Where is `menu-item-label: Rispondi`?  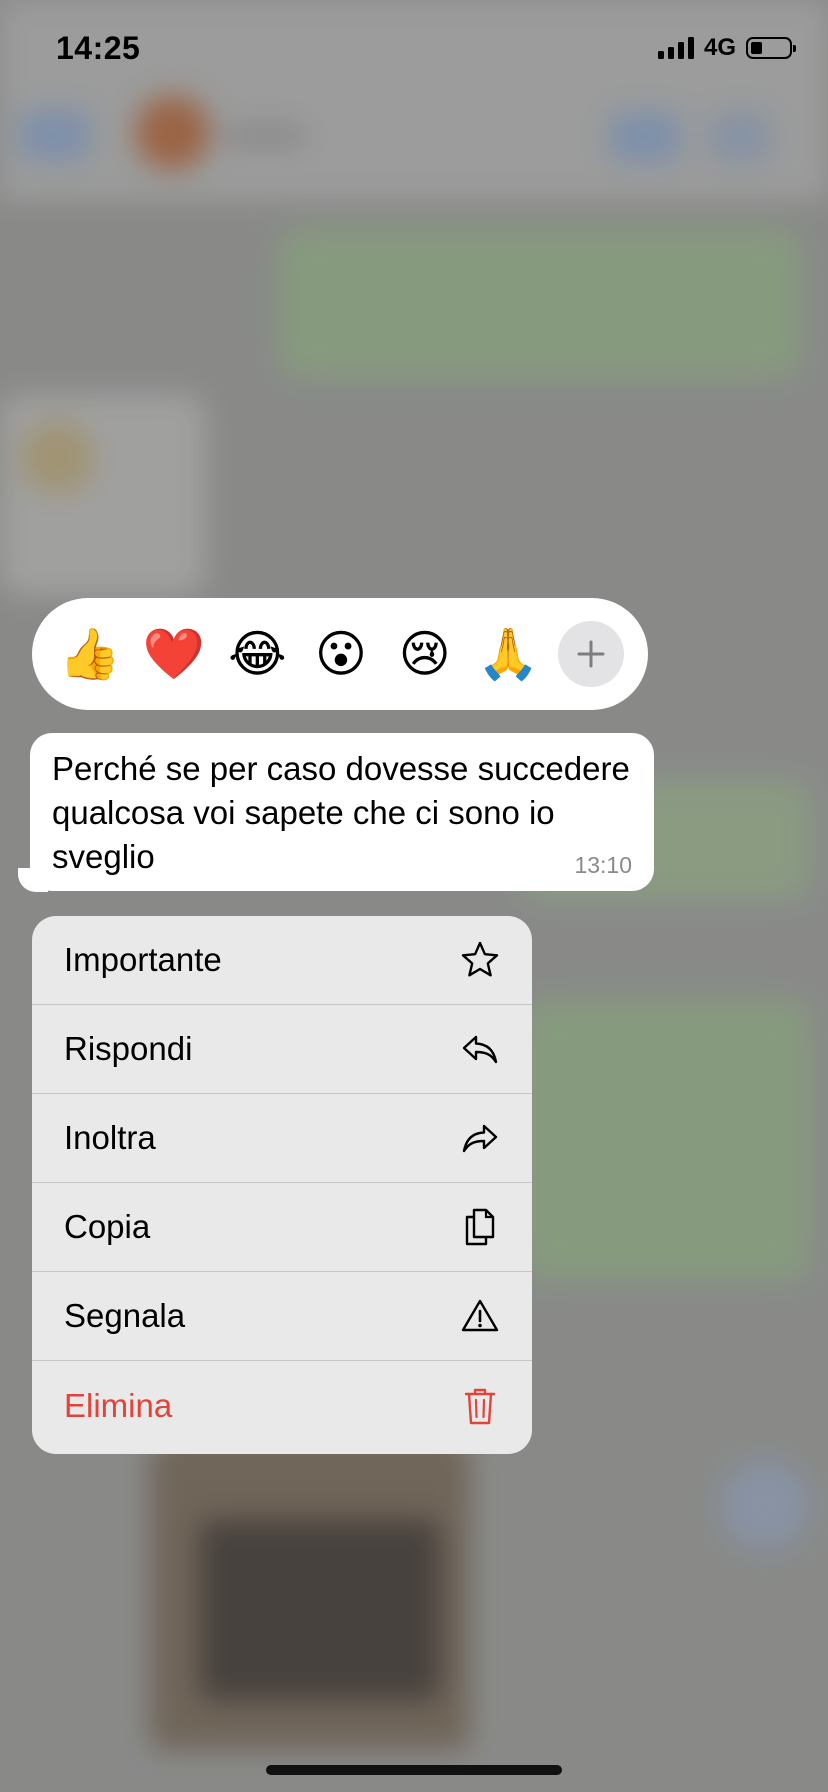 menu-item-label: Rispondi is located at coordinates (128, 1048).